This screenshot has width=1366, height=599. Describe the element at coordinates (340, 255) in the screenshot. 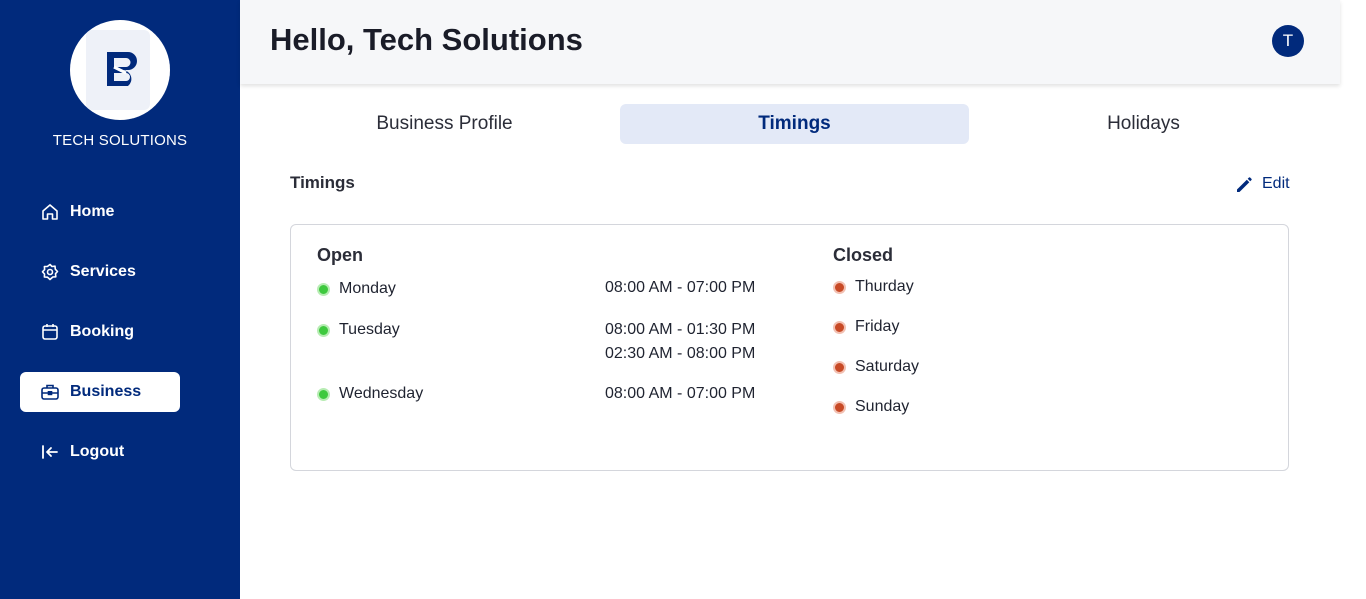

I see `open-title: Open` at that location.